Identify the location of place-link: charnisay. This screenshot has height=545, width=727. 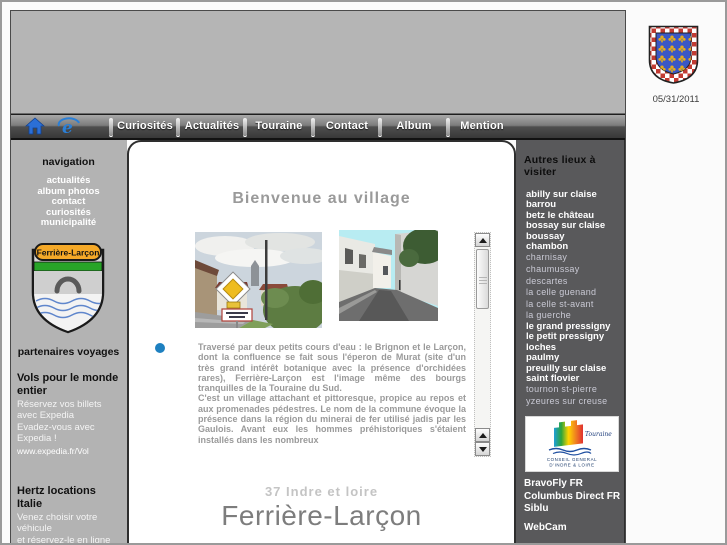
(575, 258).